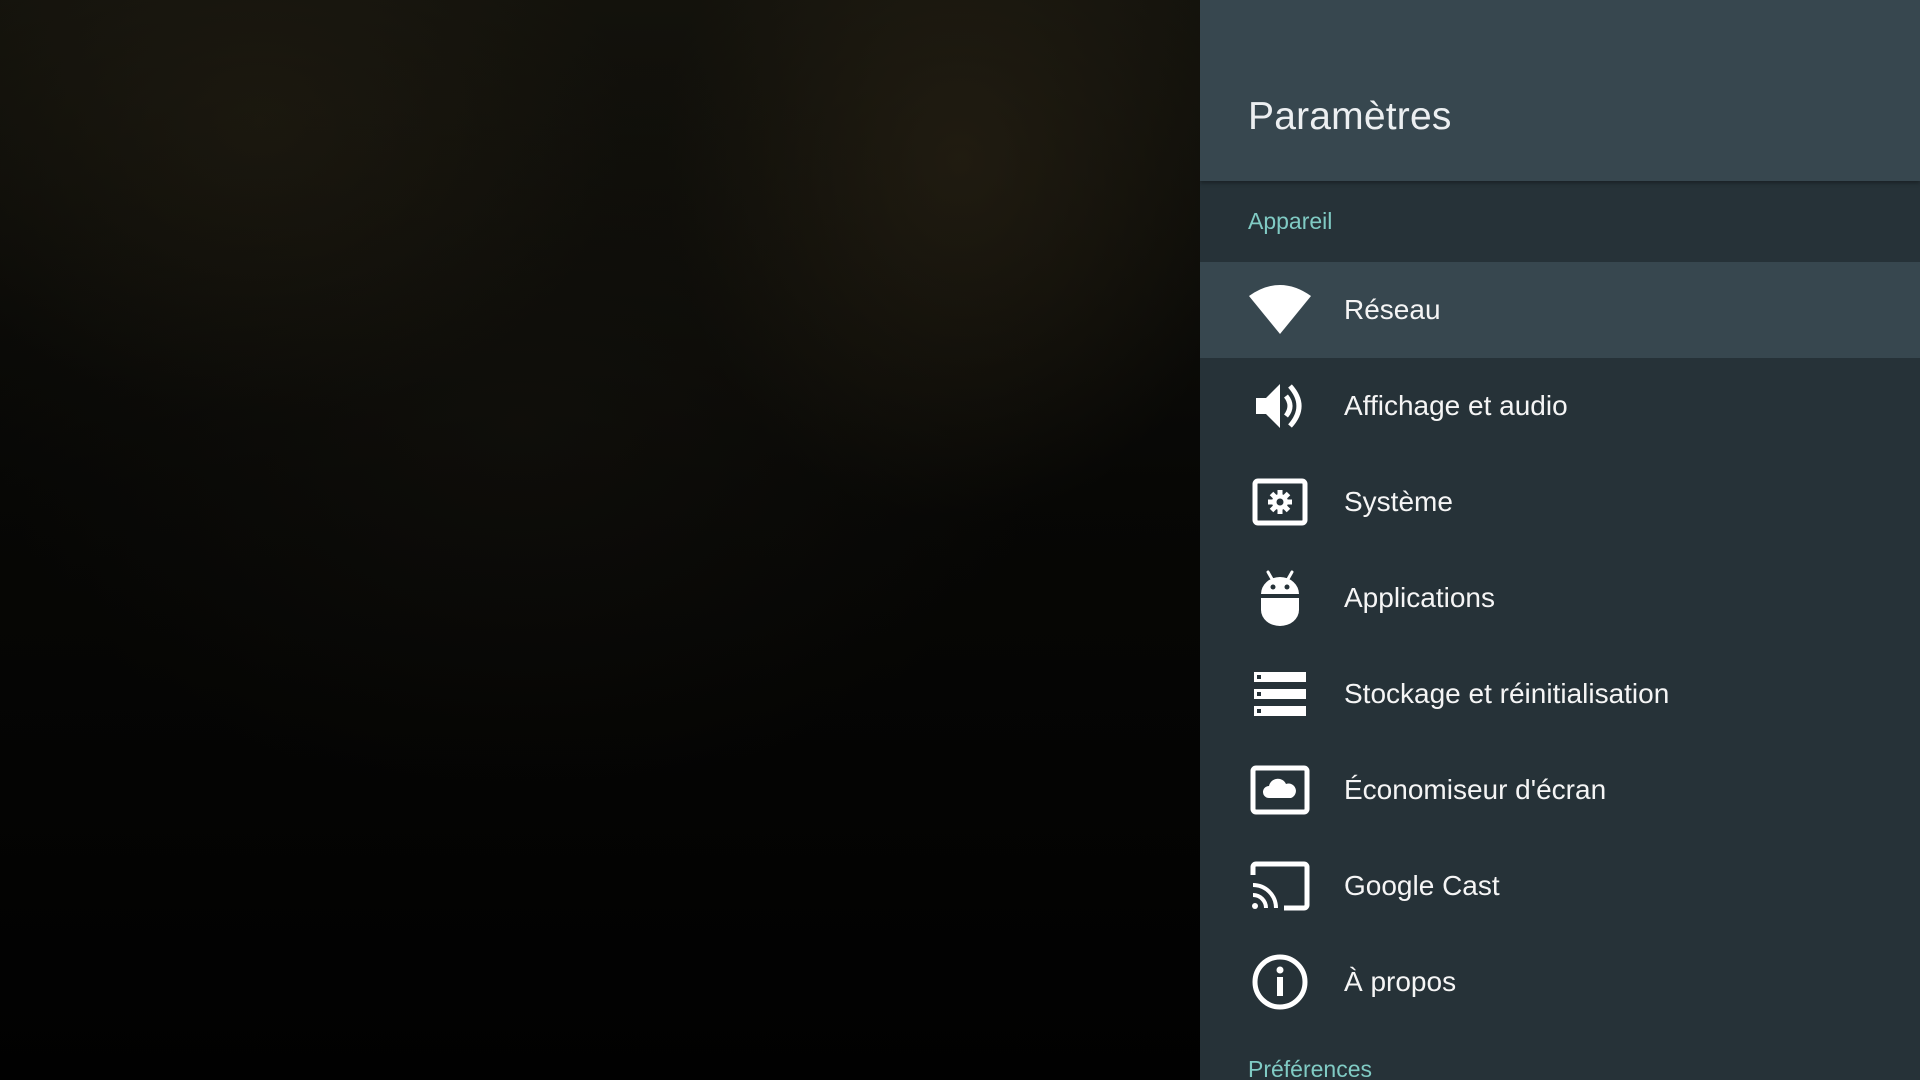  I want to click on android-icon, so click(1280, 598).